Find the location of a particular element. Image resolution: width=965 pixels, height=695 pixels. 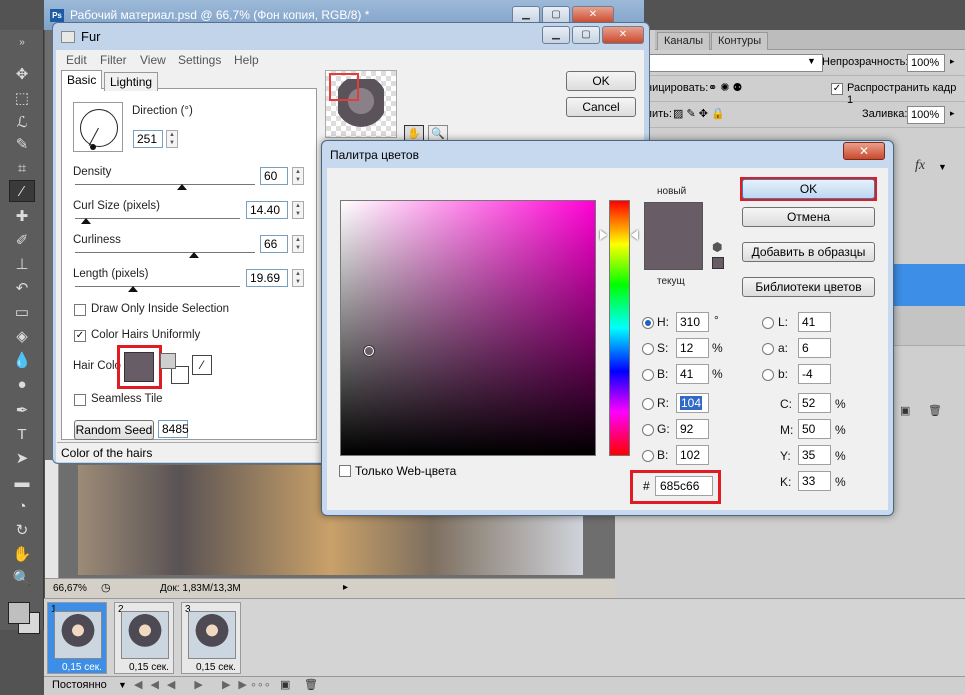

quick-selection-tool-icon: ✎ is located at coordinates (22, 145).